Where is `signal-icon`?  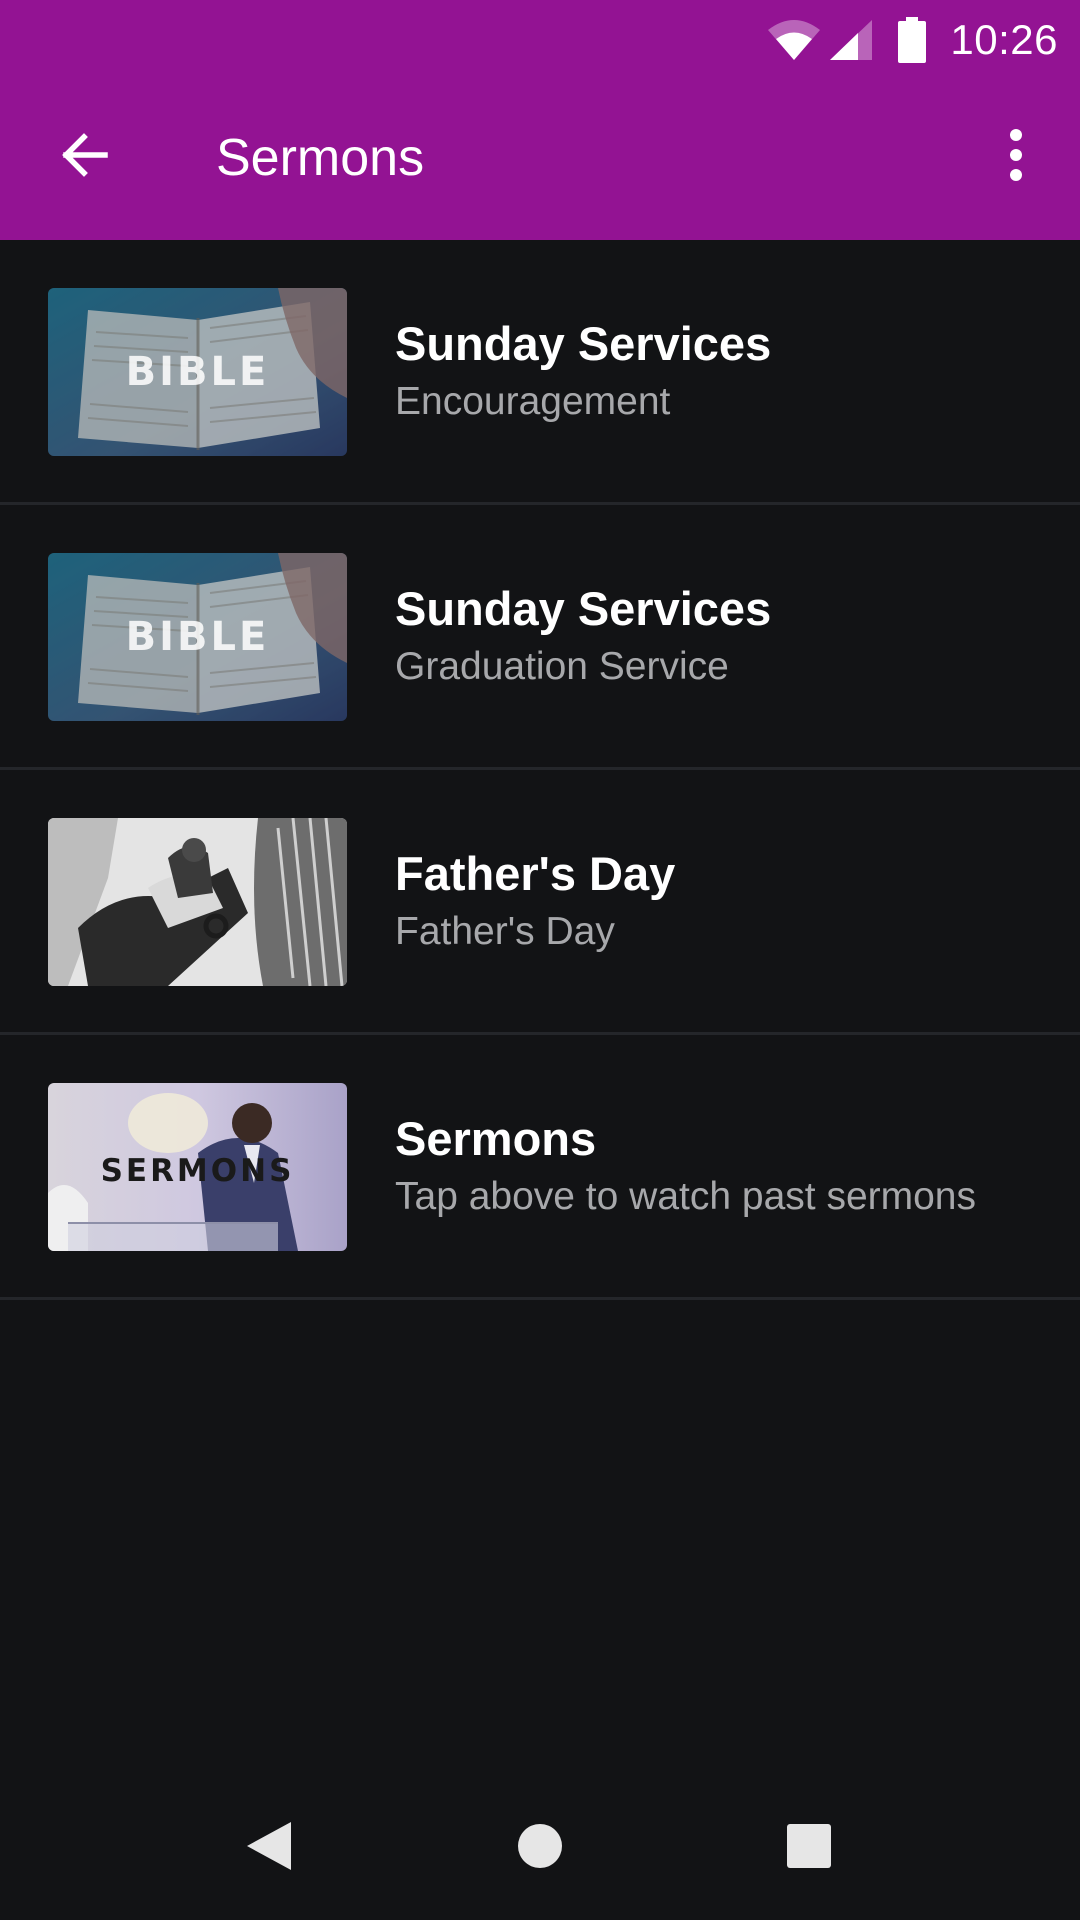
signal-icon is located at coordinates (851, 40).